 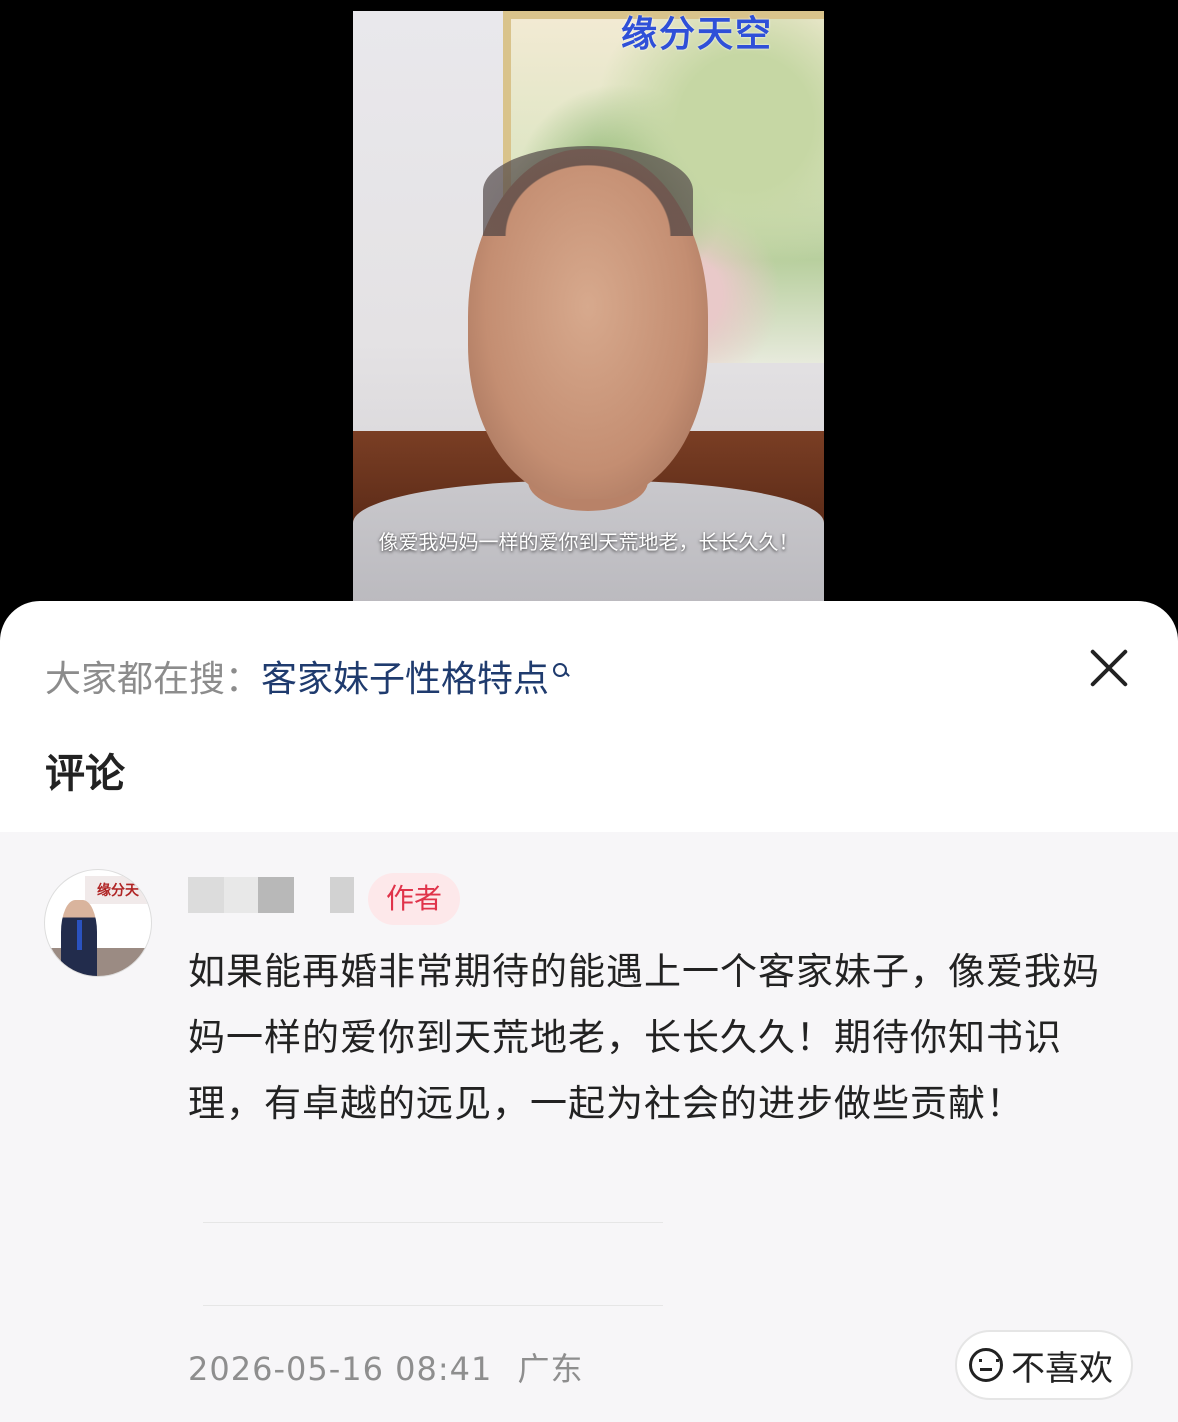 I want to click on avatar-banner: 缘分天, so click(x=118, y=890).